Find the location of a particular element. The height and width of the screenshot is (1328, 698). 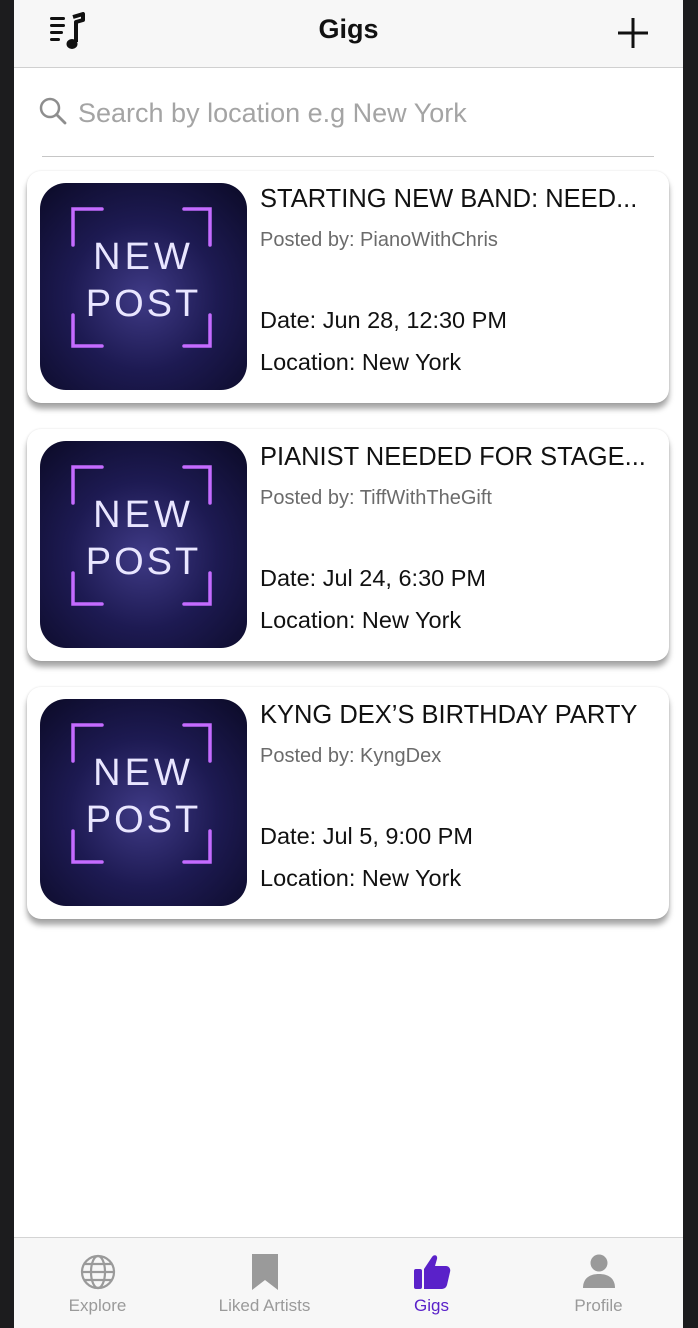

gig-title: KYNG DEX’S BIRTHDAY PARTY is located at coordinates (449, 715).